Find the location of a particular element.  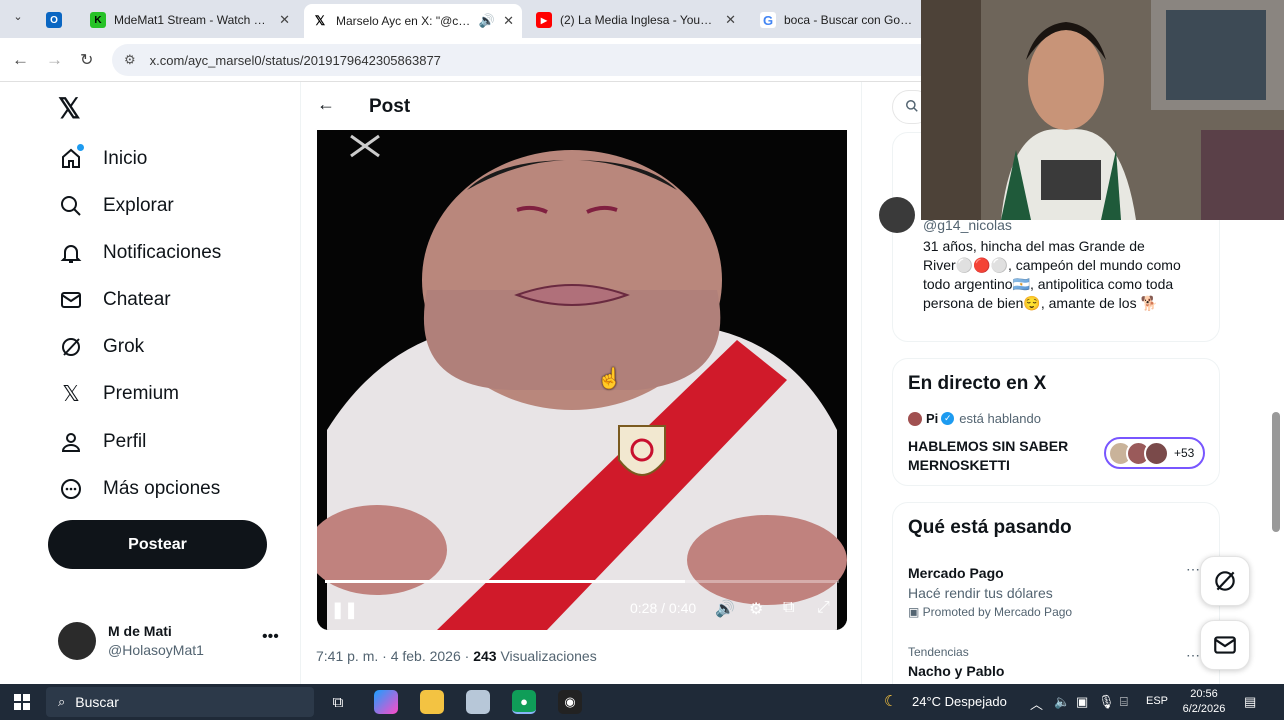

chrome-icon: ● is located at coordinates (524, 702).